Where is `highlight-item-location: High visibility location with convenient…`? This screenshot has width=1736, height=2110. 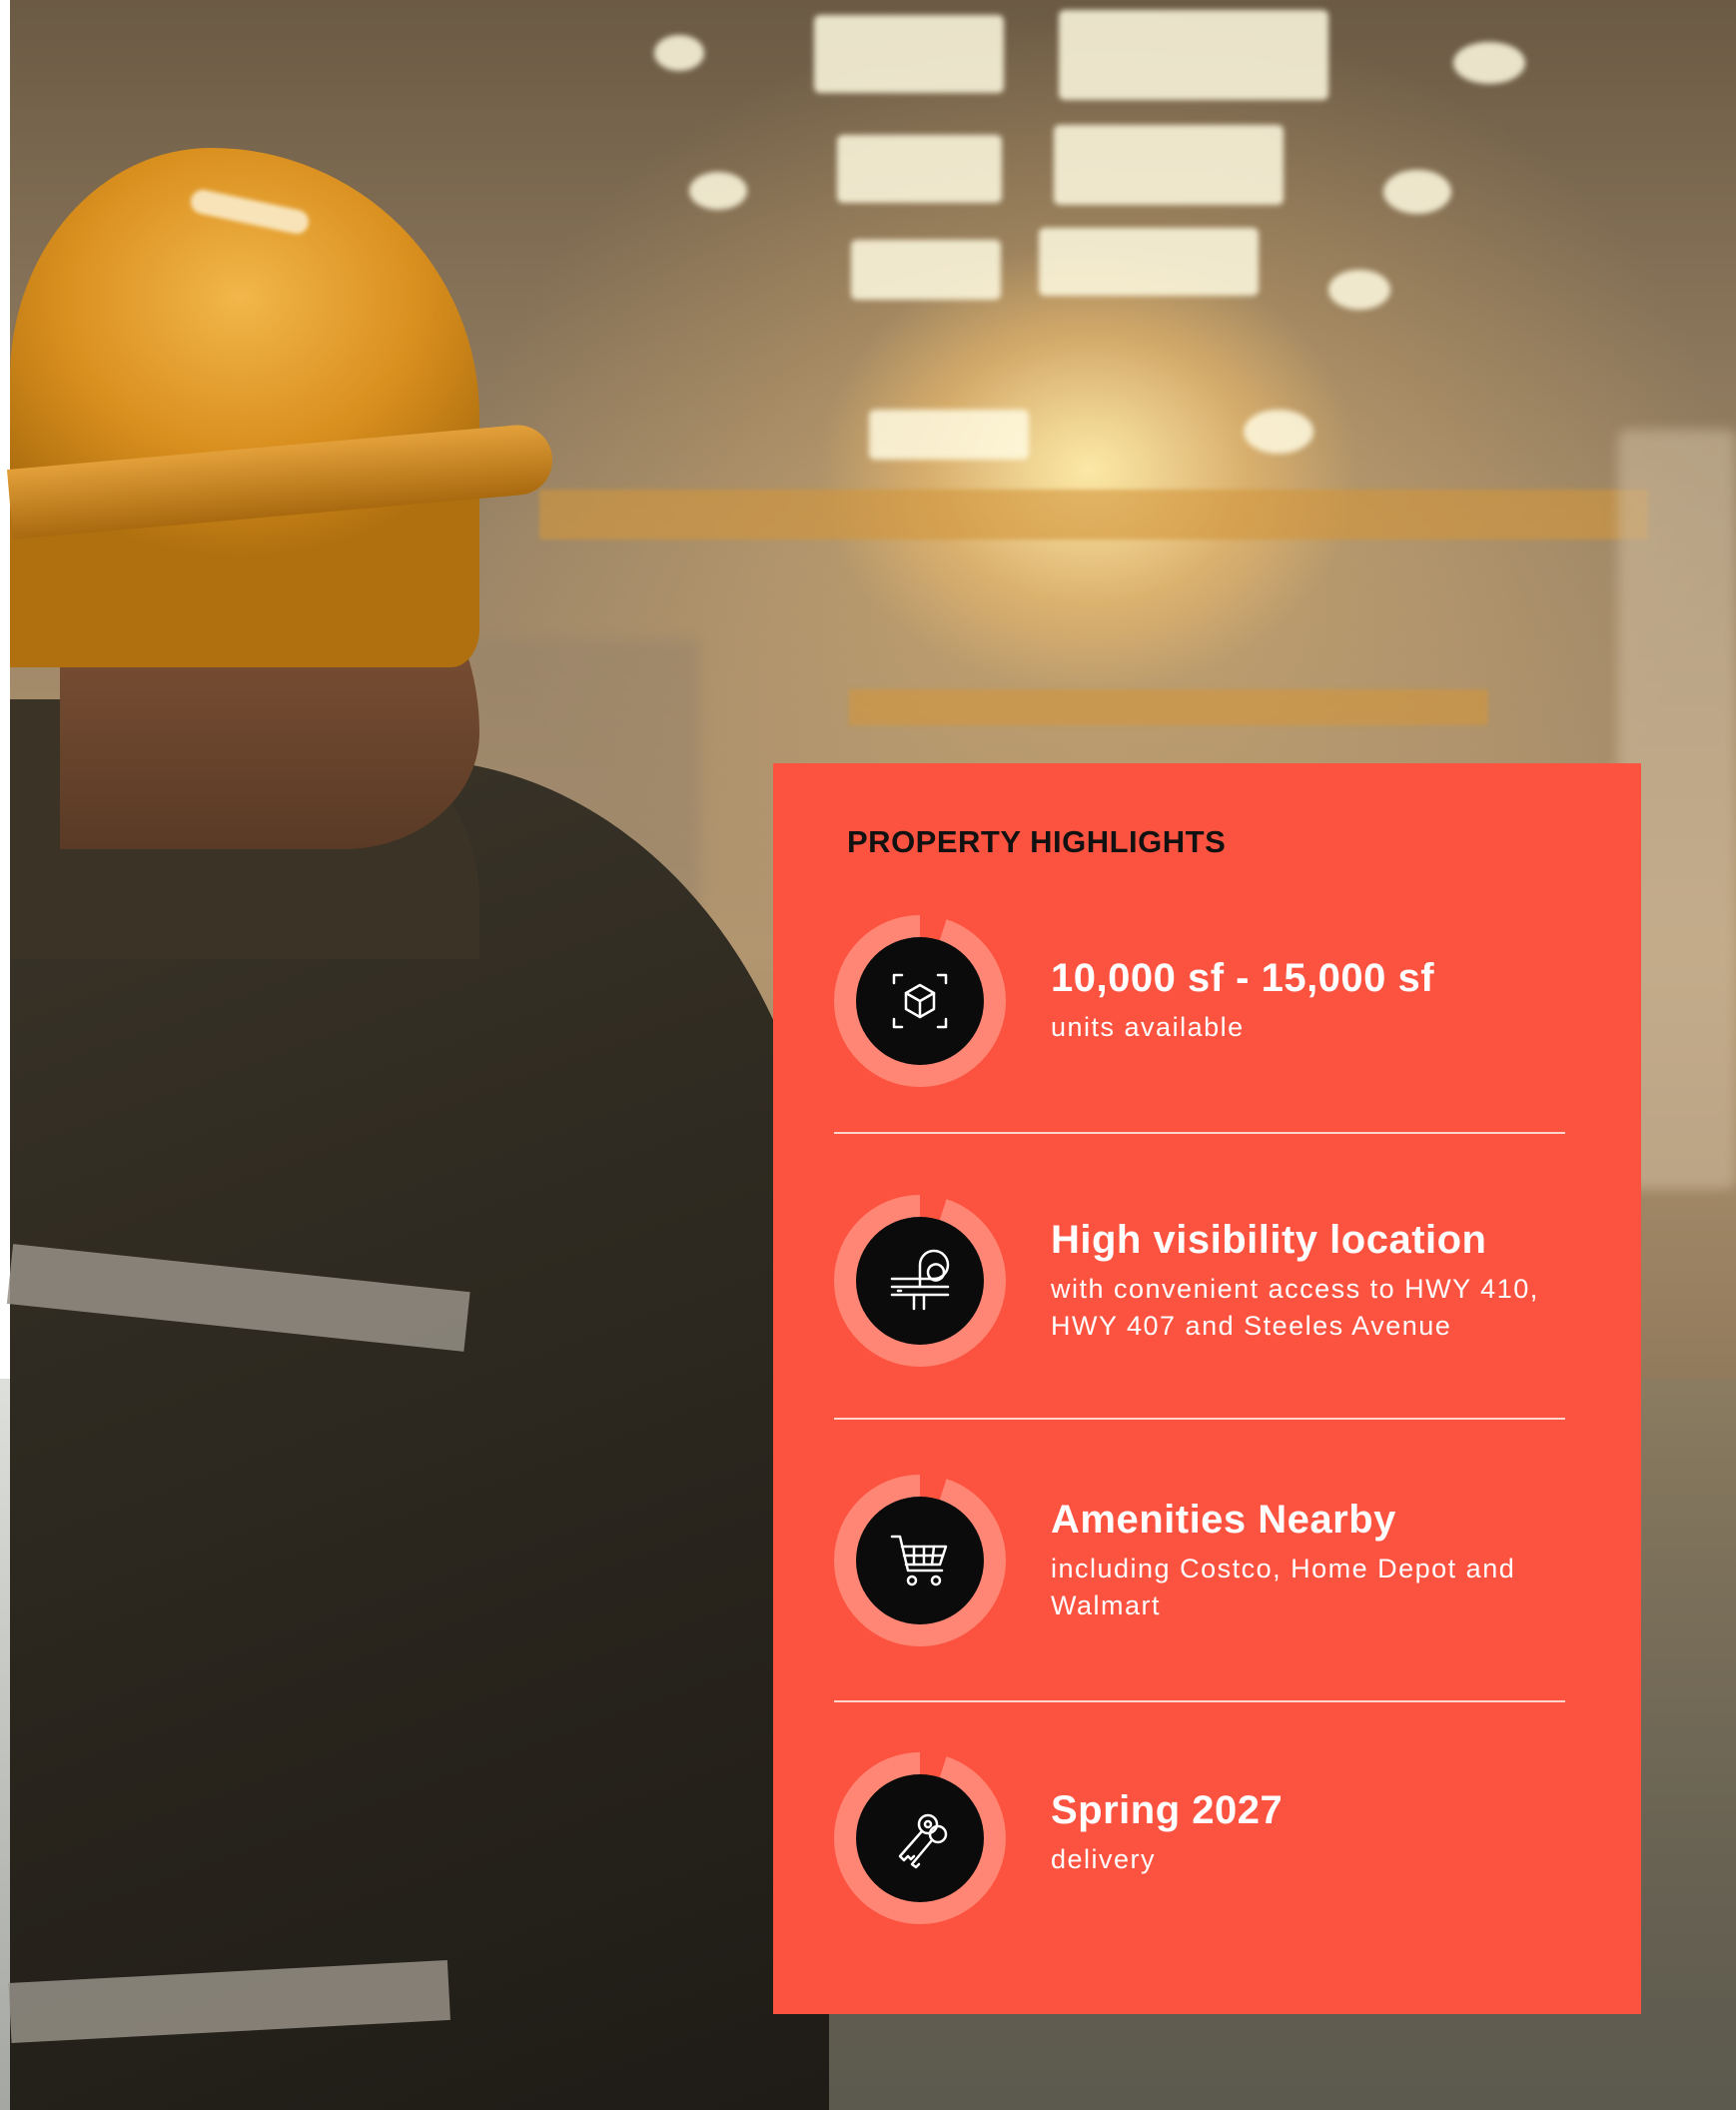 highlight-item-location: High visibility location with convenient… is located at coordinates (1213, 1281).